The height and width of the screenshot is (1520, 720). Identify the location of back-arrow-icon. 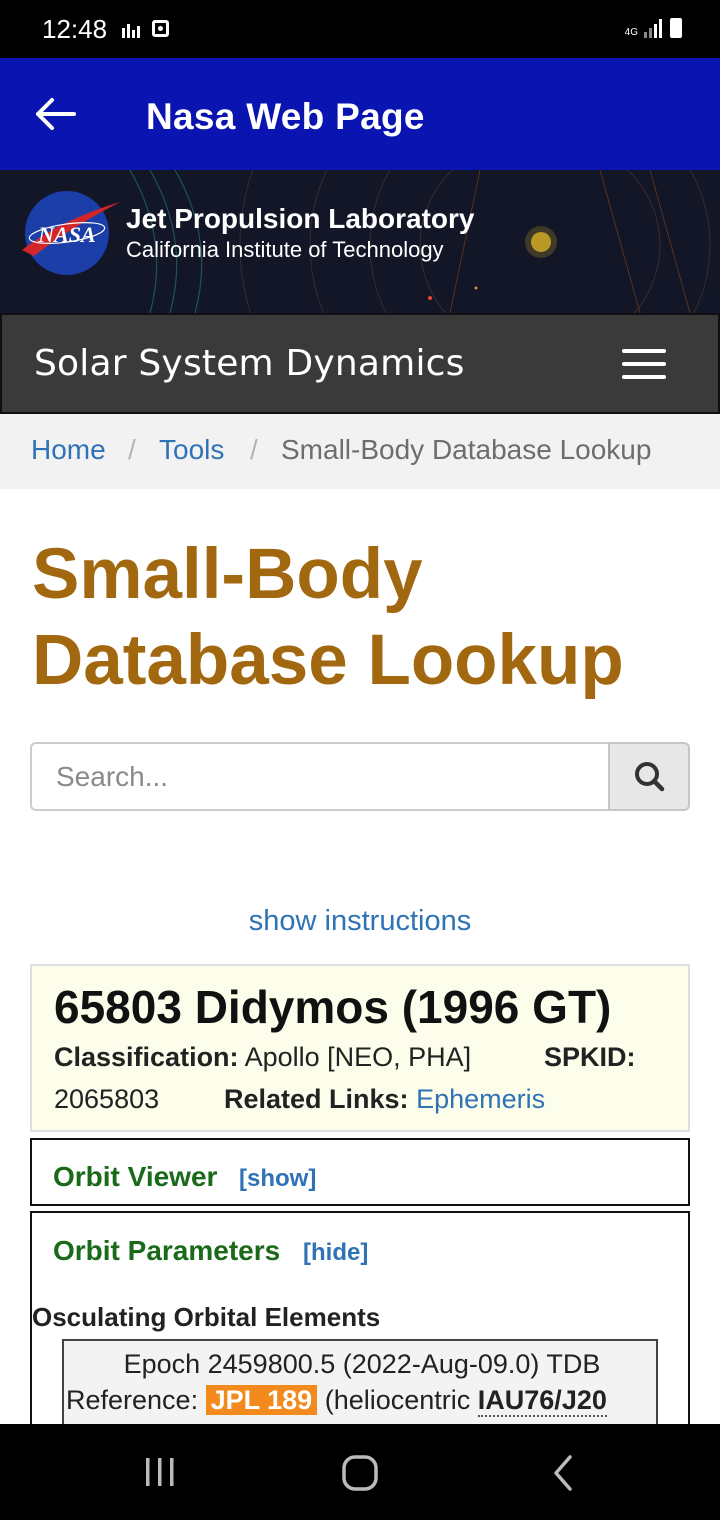
(55, 114).